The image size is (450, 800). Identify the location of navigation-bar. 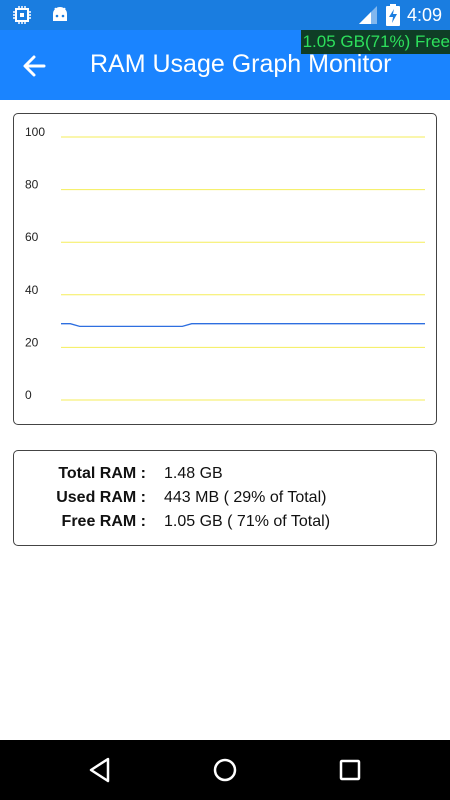
(225, 770).